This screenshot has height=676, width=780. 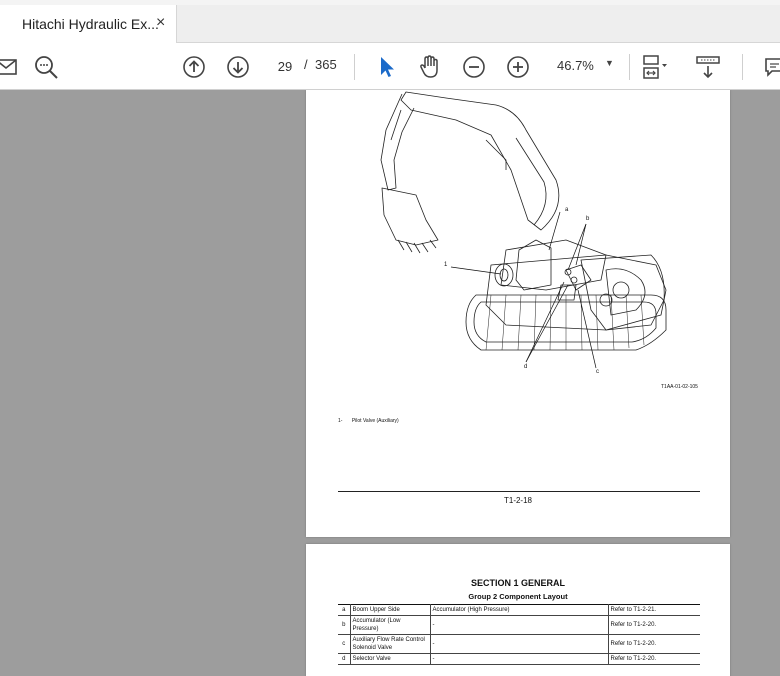 What do you see at coordinates (344, 644) in the screenshot?
I see `row-id: c` at bounding box center [344, 644].